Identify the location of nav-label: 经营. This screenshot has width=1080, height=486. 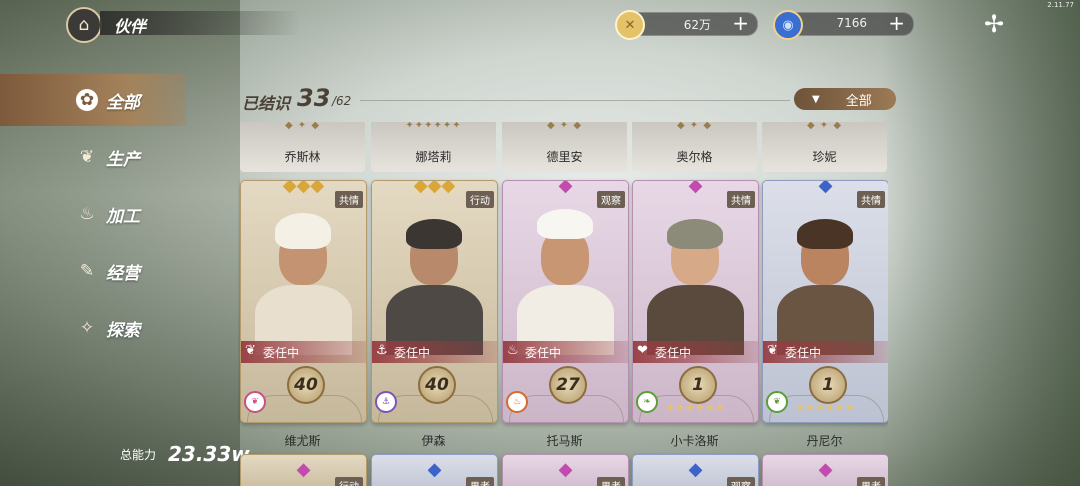
(123, 273).